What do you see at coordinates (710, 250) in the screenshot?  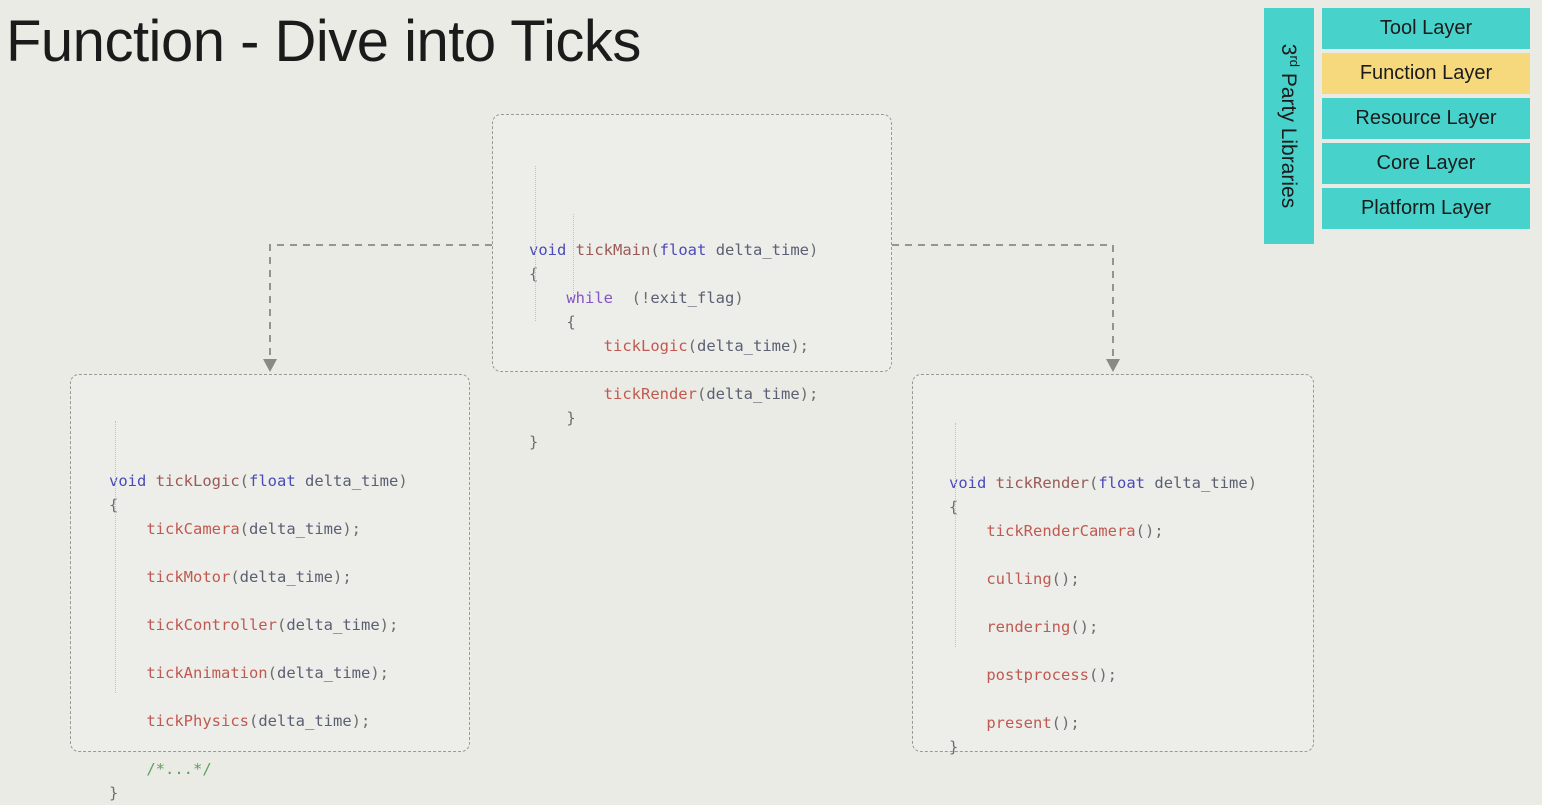 I see `code-line: void tickMain(float delta_time)` at bounding box center [710, 250].